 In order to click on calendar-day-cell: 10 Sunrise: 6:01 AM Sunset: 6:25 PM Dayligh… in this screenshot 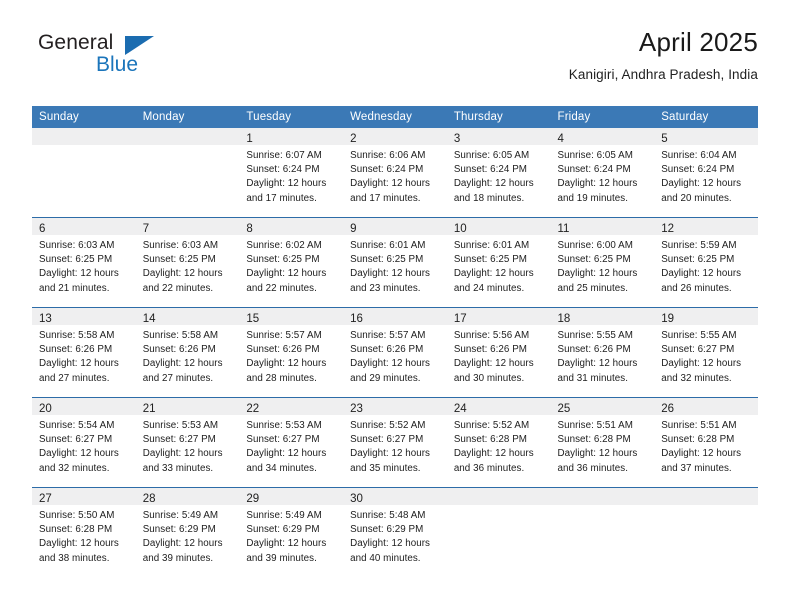, I will do `click(498, 262)`.